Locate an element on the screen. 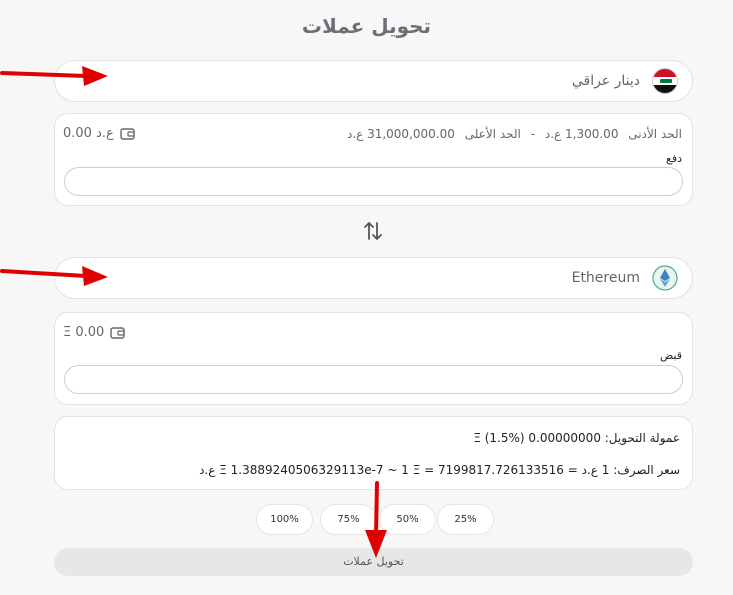 This screenshot has height=595, width=733. pay-label: دفع is located at coordinates (673, 158).